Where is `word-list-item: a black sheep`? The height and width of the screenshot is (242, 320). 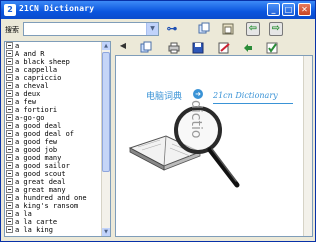 word-list-item: a black sheep is located at coordinates (53, 62).